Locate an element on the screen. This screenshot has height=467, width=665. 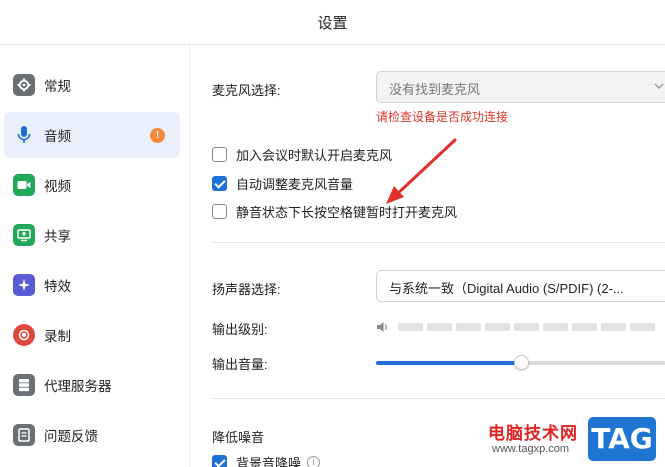
output-level-meter is located at coordinates (526, 327).